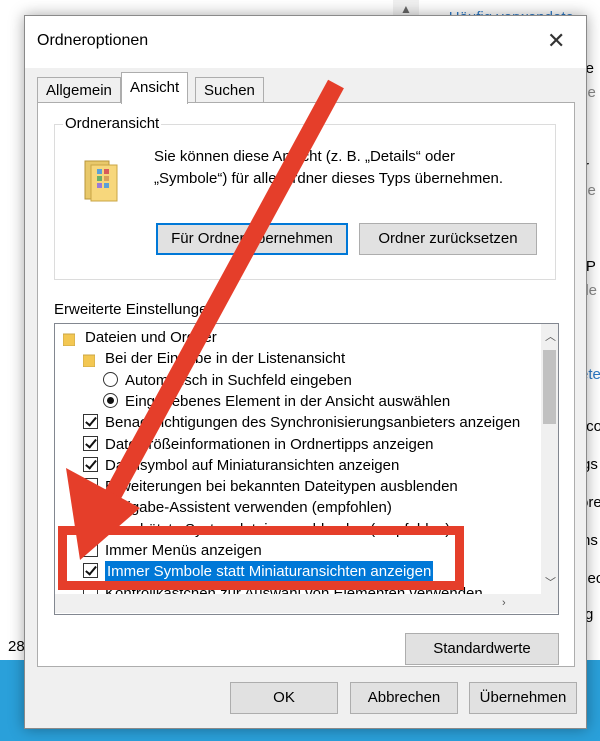 This screenshot has height=741, width=600. I want to click on tab-suchen: Suchen, so click(229, 90).